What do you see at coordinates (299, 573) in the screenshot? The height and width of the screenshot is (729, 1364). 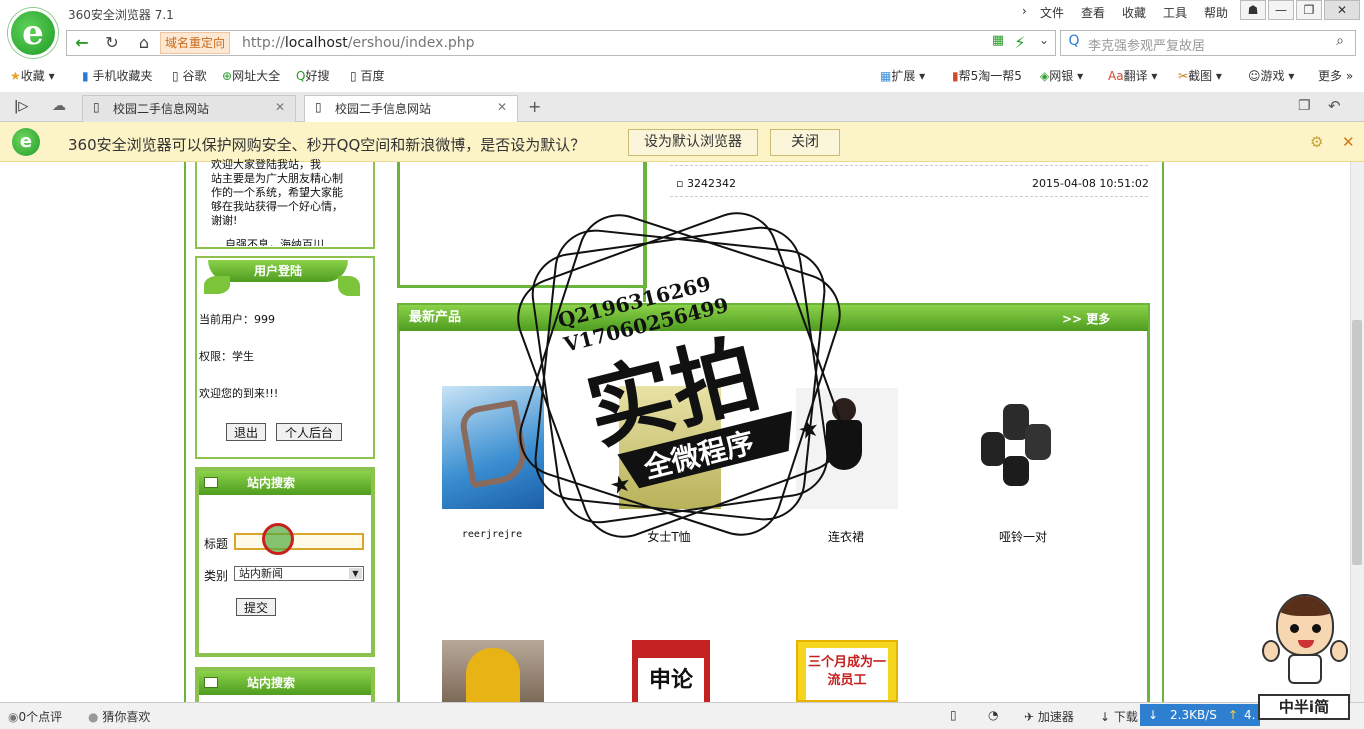 I see `category-select: 站内新闻 ▼` at bounding box center [299, 573].